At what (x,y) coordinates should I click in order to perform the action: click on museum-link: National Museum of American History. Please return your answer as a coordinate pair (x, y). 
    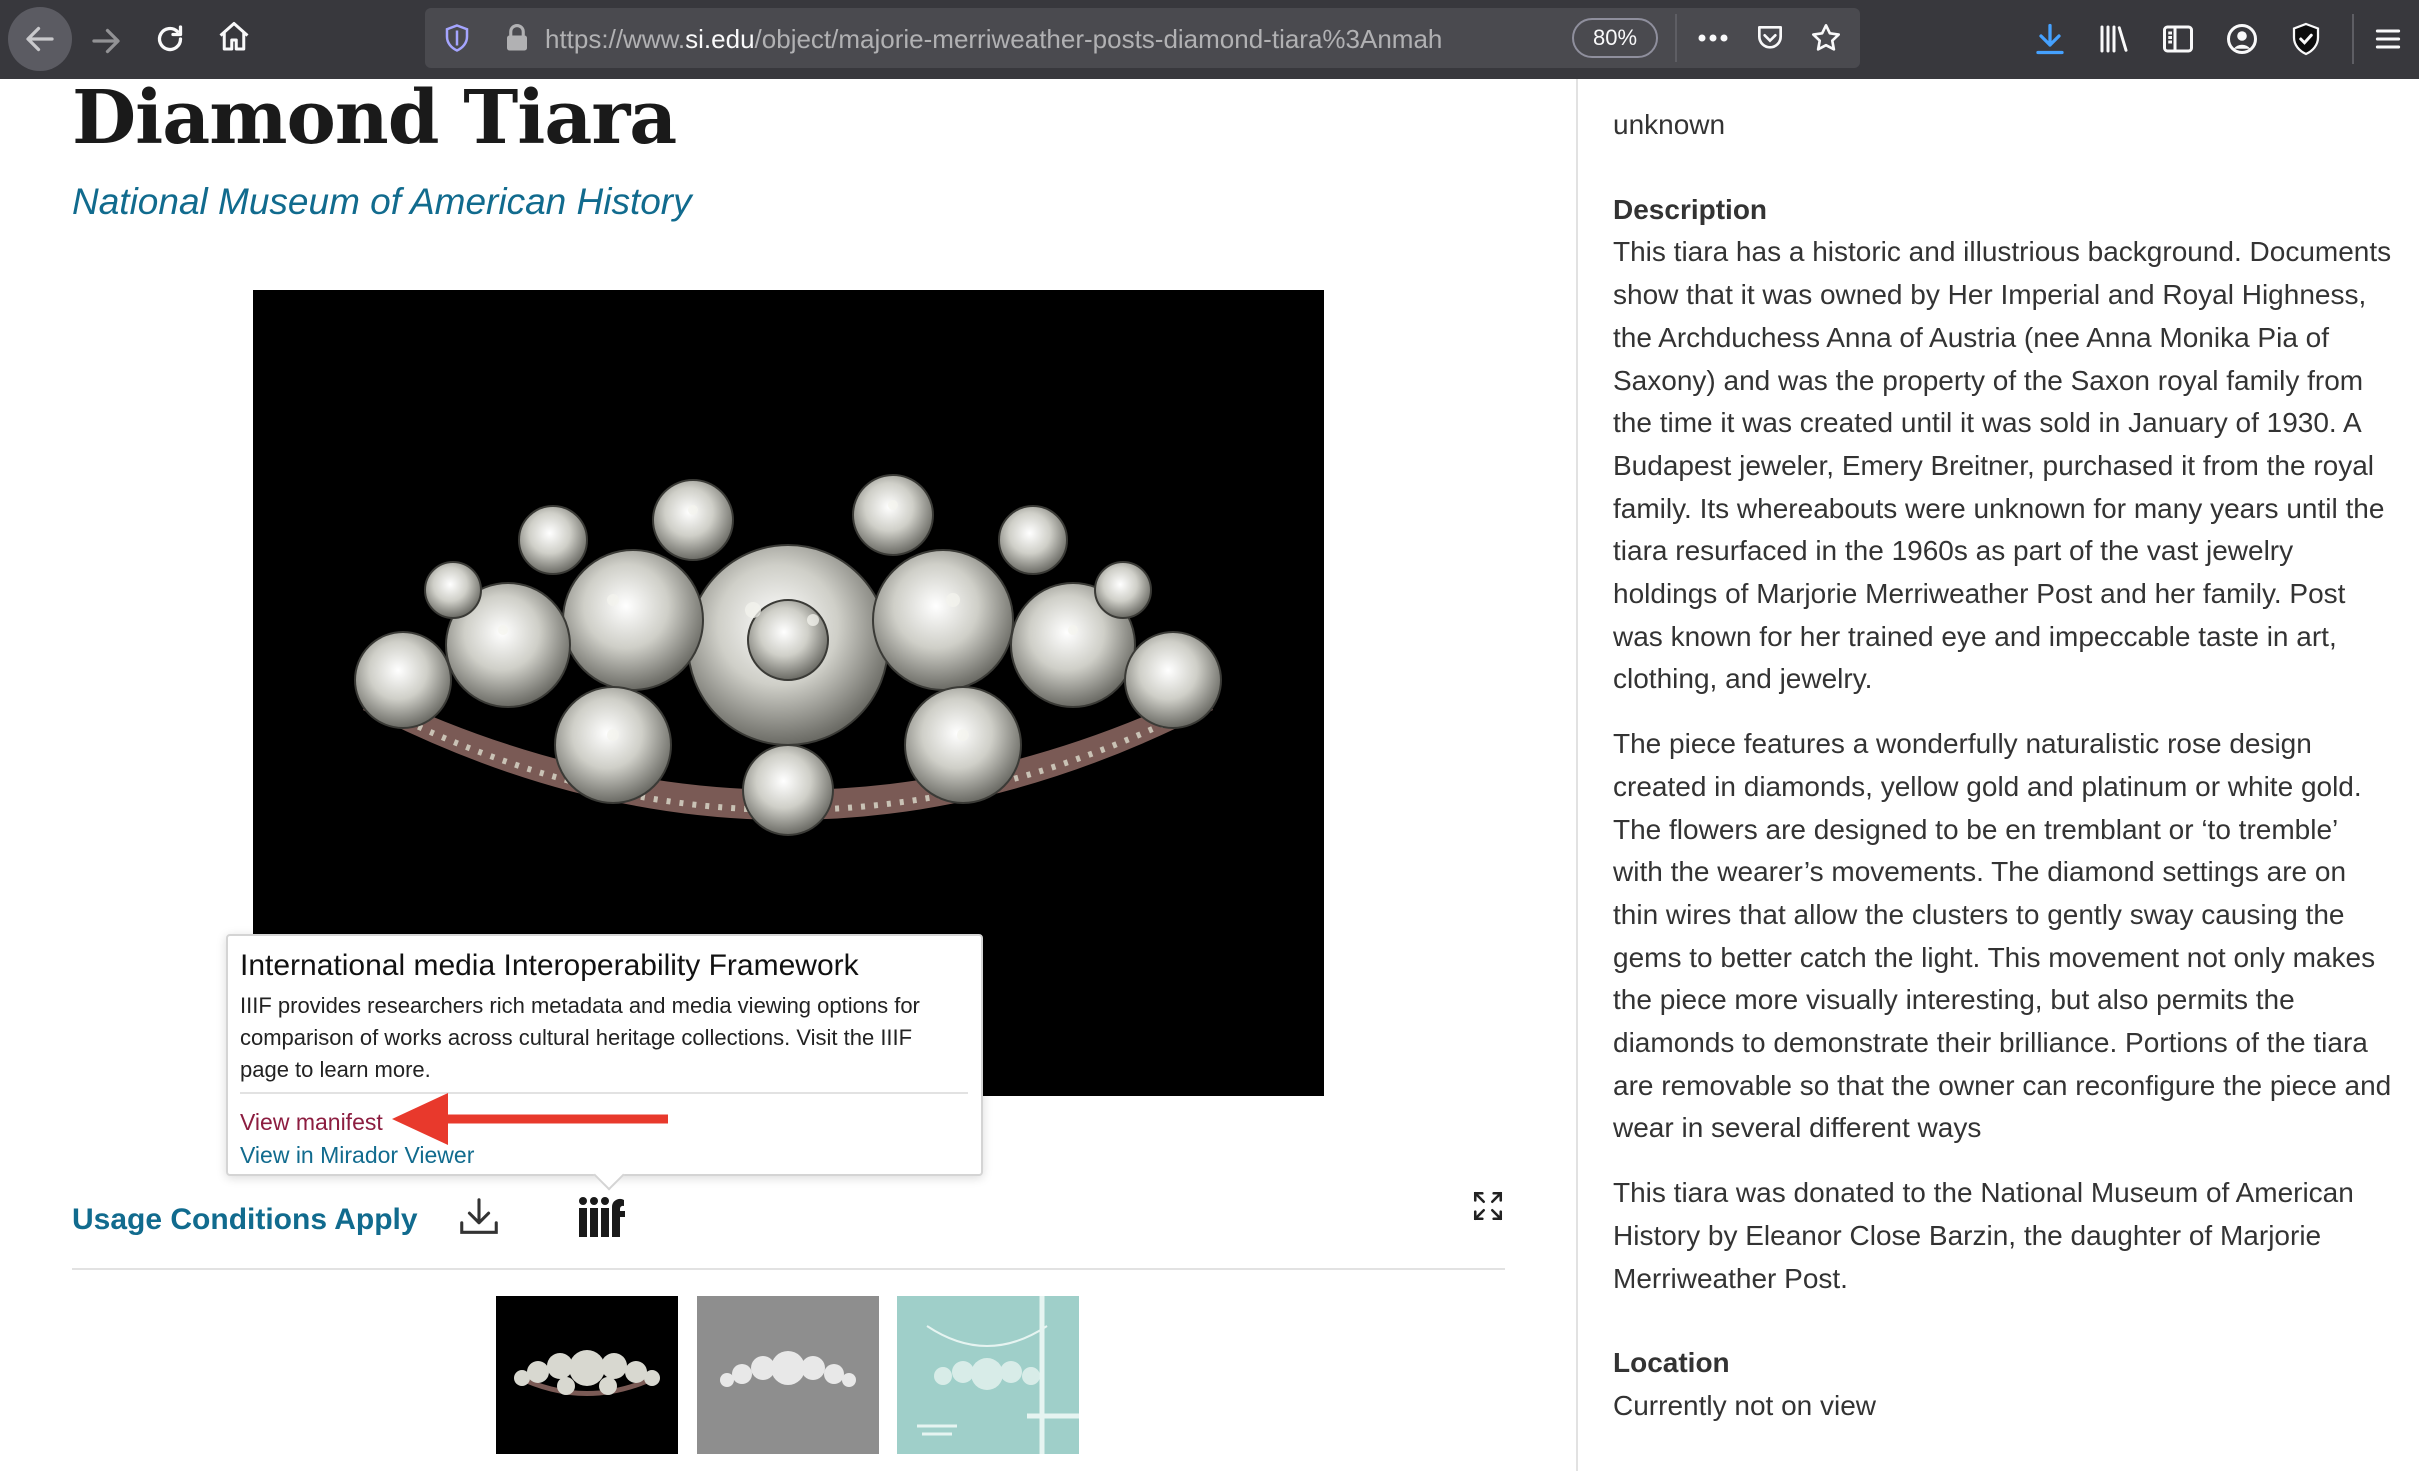
    Looking at the image, I should click on (382, 202).